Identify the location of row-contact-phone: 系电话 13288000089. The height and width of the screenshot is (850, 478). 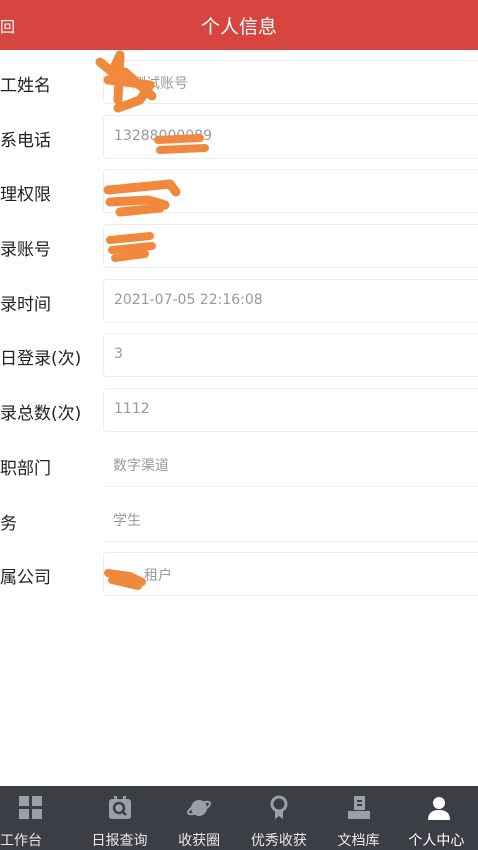
(239, 138).